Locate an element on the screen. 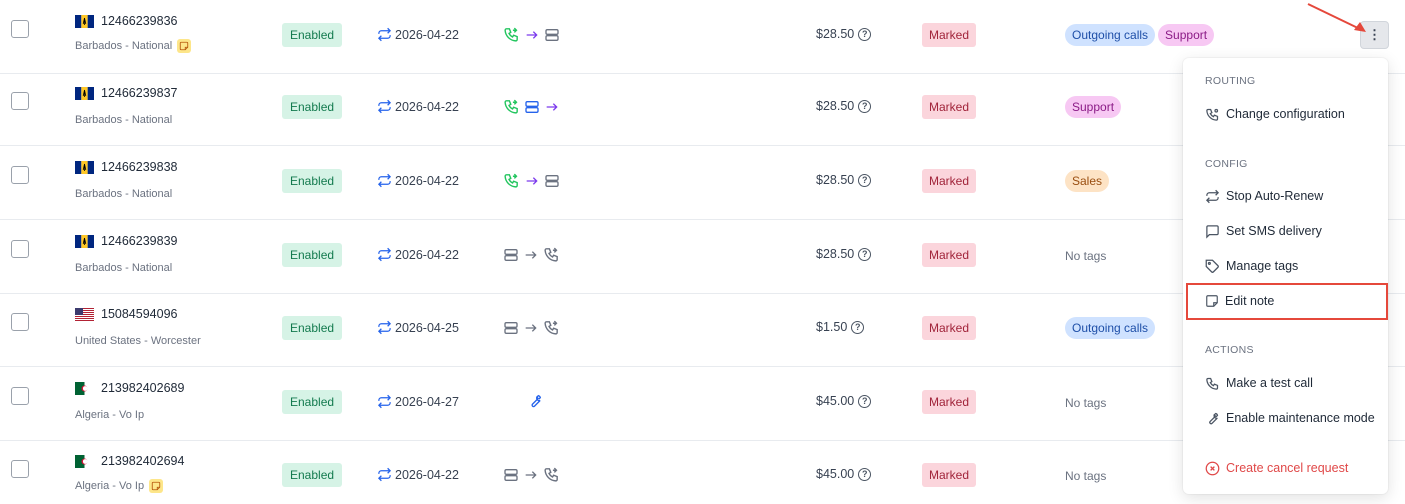  renew-date: 2026-04-25 is located at coordinates (427, 327).